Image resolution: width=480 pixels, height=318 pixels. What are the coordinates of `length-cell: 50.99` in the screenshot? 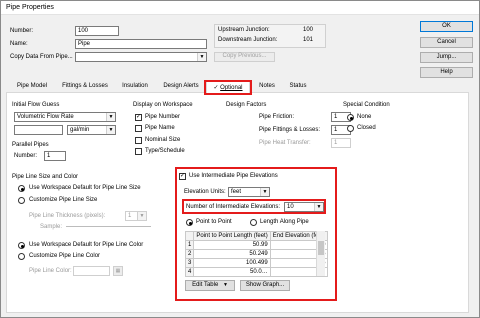 It's located at (232, 245).